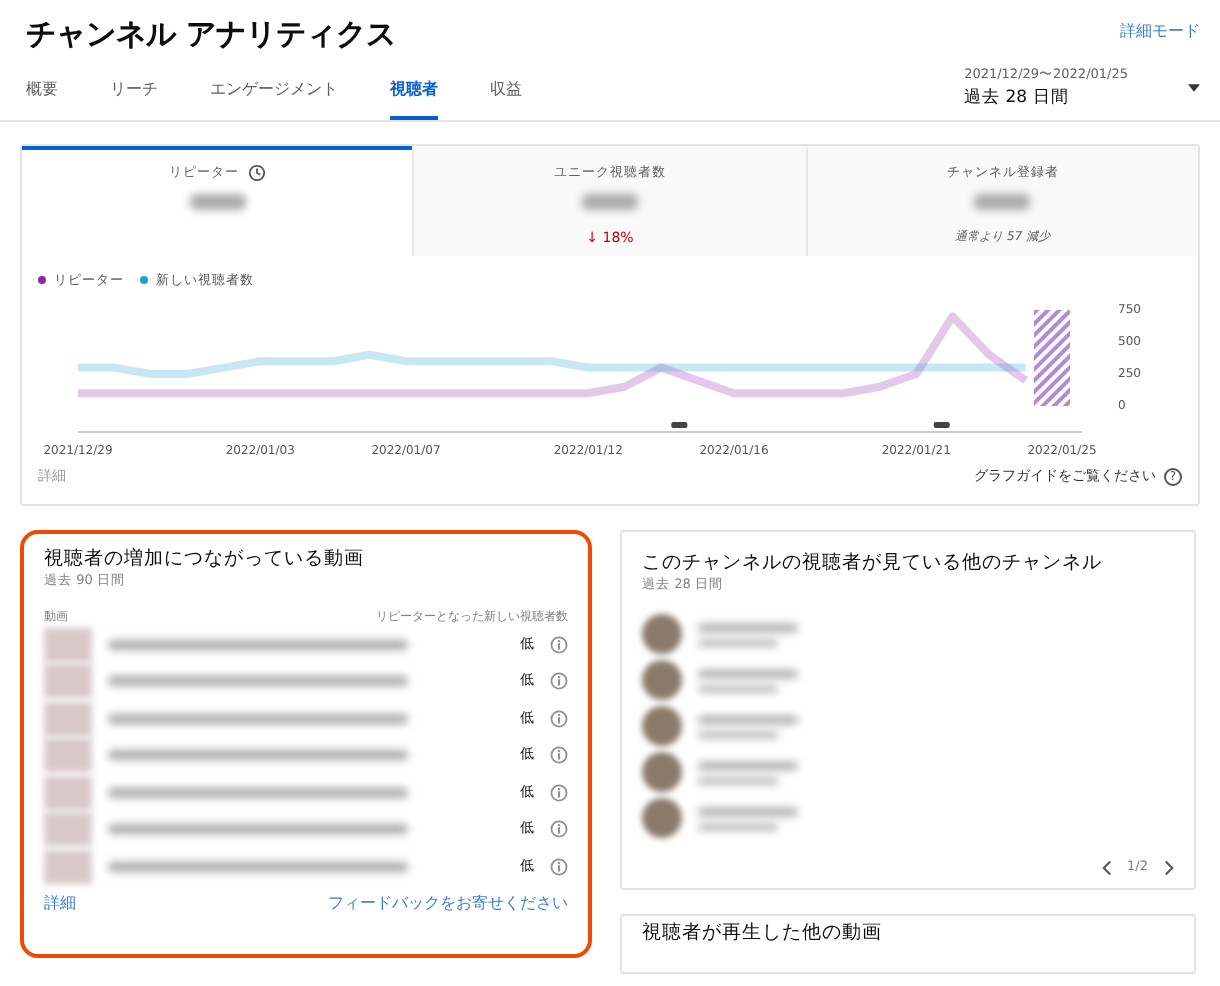 Image resolution: width=1220 pixels, height=986 pixels. Describe the element at coordinates (211, 35) in the screenshot. I see `page-title: チャンネル アナリティクス` at that location.